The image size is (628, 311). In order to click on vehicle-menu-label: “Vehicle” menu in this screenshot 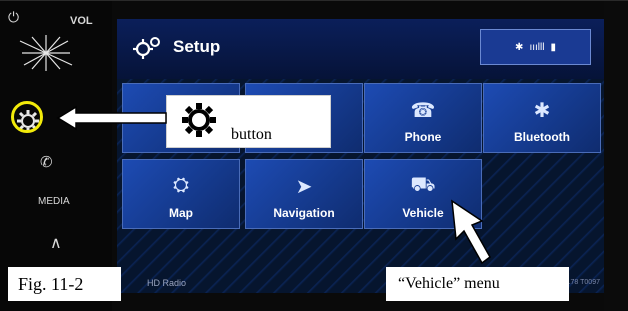, I will do `click(477, 284)`.